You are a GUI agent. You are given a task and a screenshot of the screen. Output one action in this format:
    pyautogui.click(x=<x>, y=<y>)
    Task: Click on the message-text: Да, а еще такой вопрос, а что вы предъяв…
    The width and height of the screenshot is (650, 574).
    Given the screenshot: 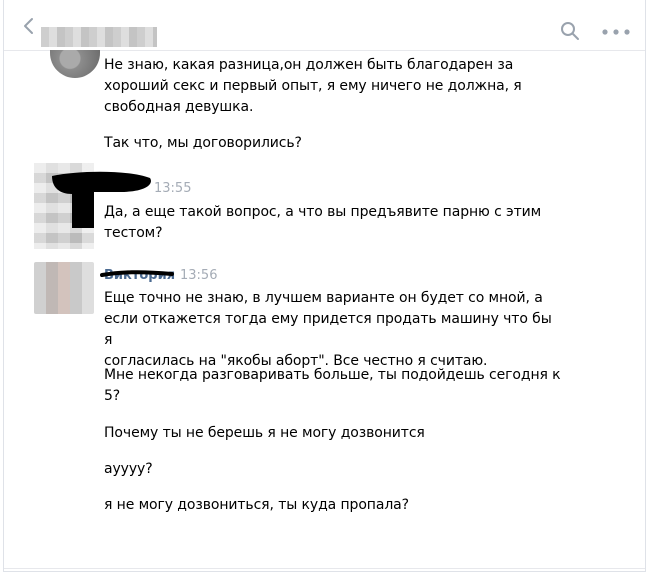 What is the action you would take?
    pyautogui.click(x=323, y=222)
    